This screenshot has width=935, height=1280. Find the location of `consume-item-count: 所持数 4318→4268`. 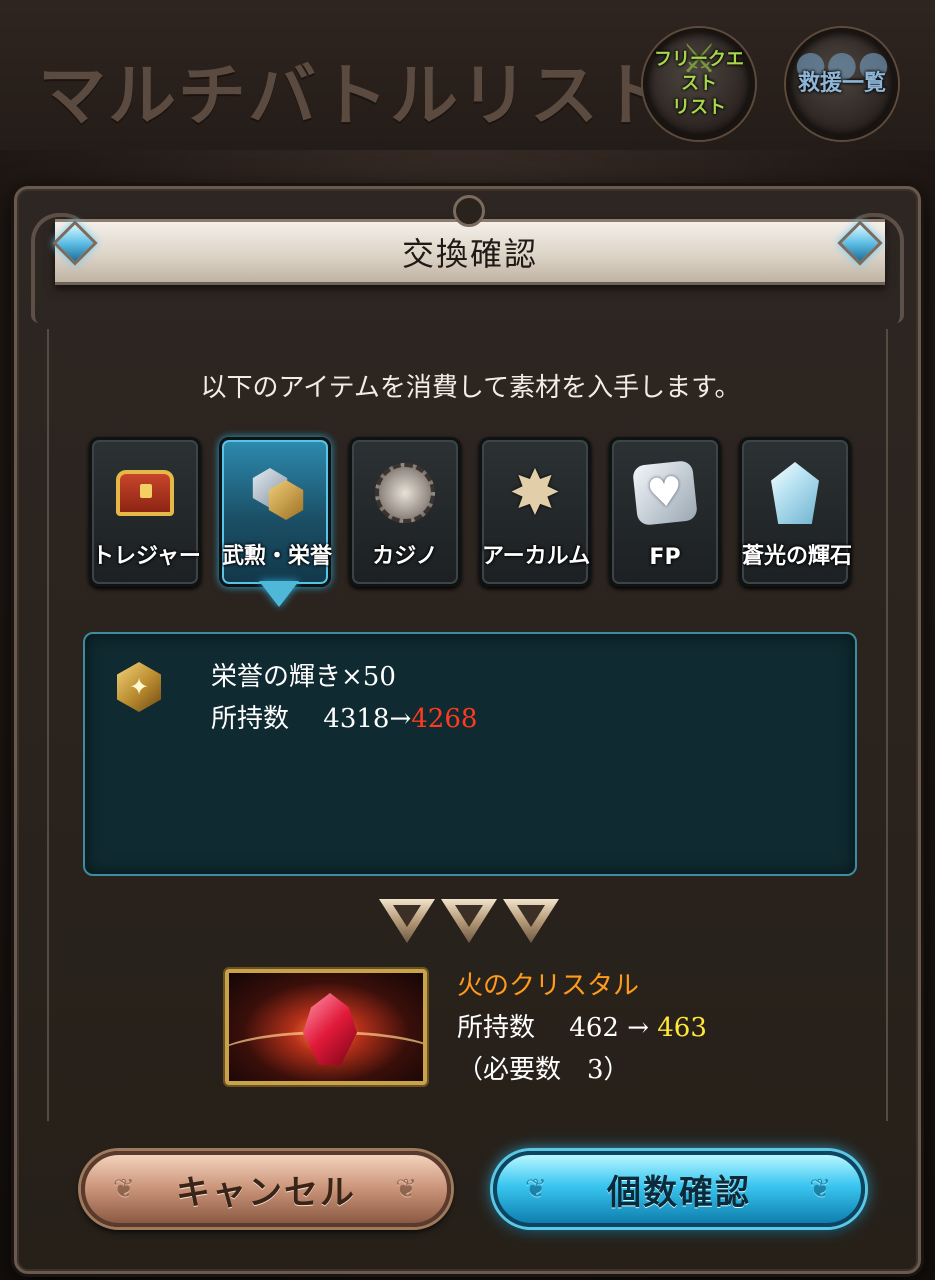

consume-item-count: 所持数 4318→4268 is located at coordinates (344, 716).